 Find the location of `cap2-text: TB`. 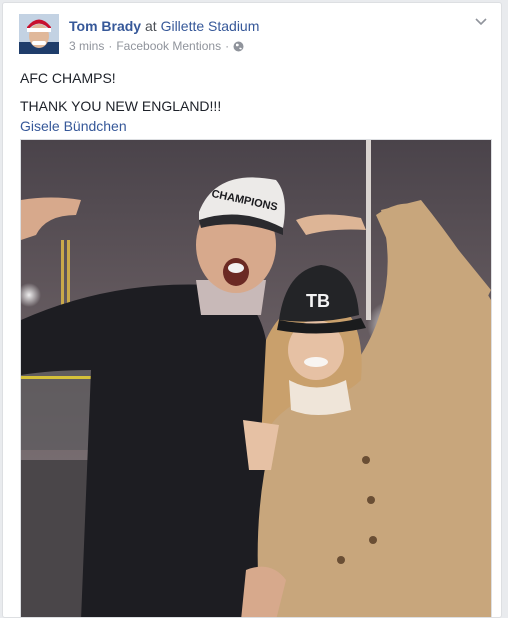

cap2-text: TB is located at coordinates (318, 301).